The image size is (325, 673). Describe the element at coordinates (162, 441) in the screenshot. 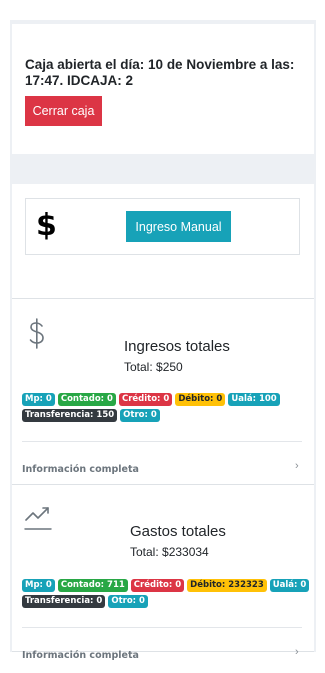

I see `income-divider` at that location.